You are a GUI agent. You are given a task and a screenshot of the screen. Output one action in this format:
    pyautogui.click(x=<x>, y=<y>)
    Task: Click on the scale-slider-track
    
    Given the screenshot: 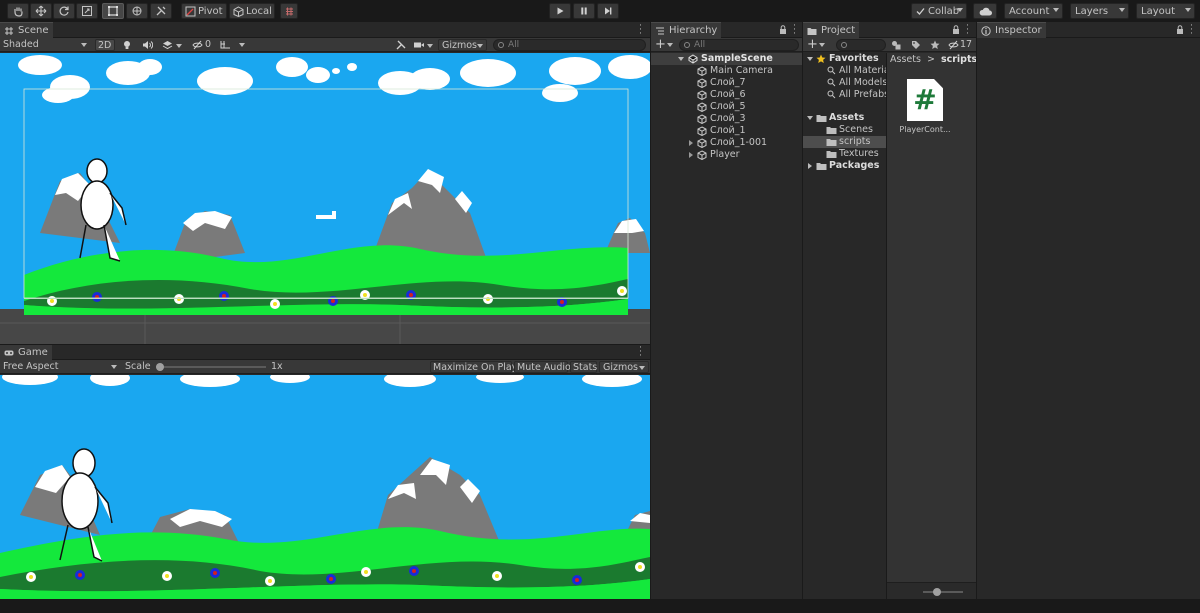 What is the action you would take?
    pyautogui.click(x=211, y=367)
    